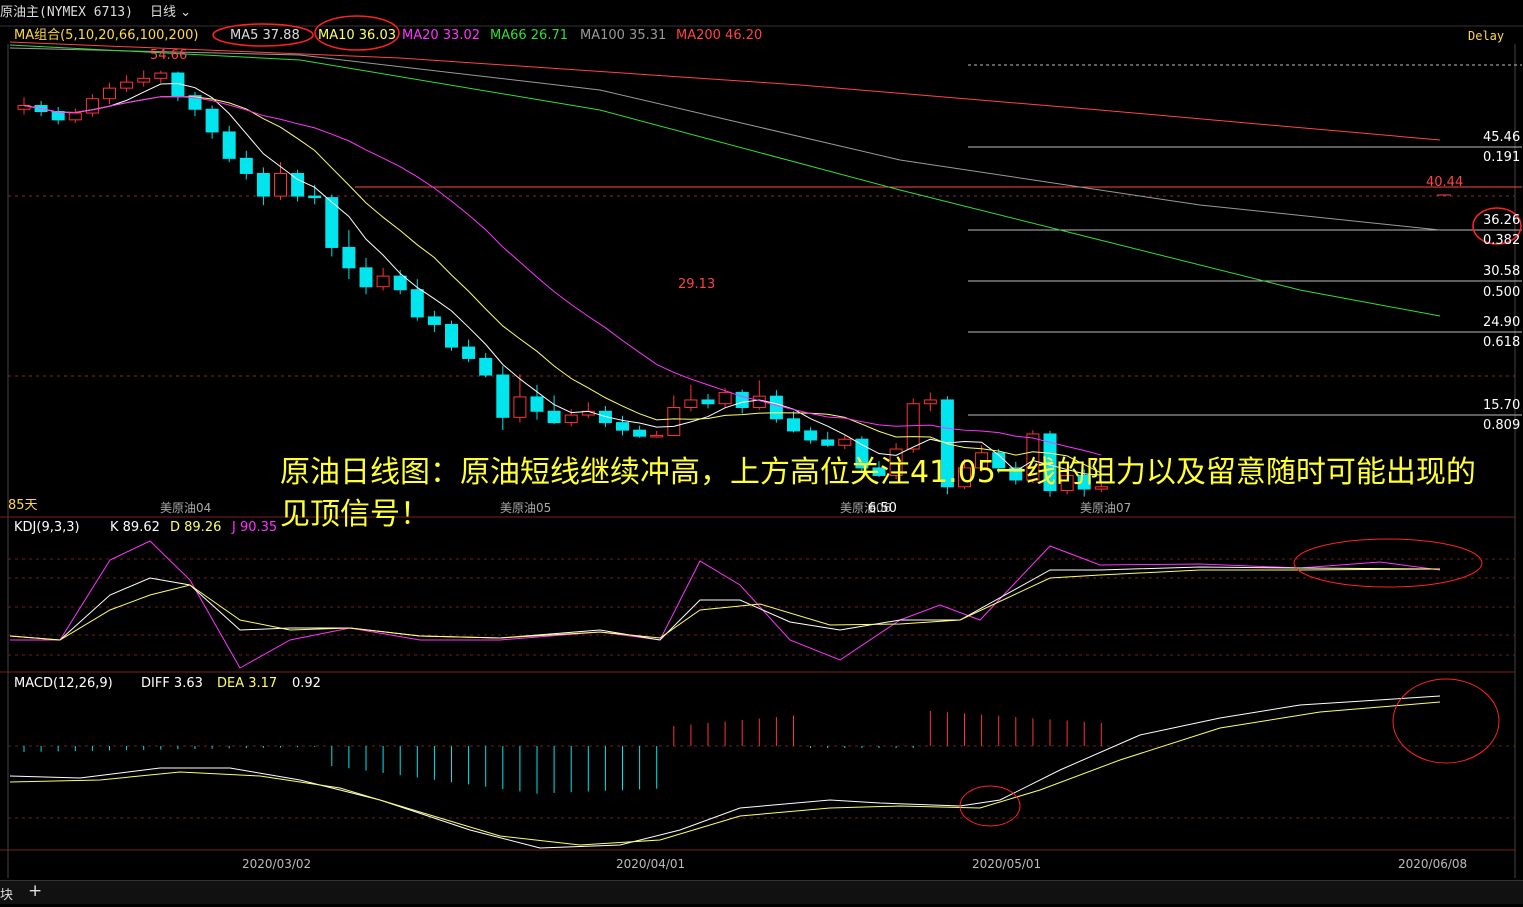 The image size is (1523, 907). I want to click on delay-badge: Delay, so click(1486, 36).